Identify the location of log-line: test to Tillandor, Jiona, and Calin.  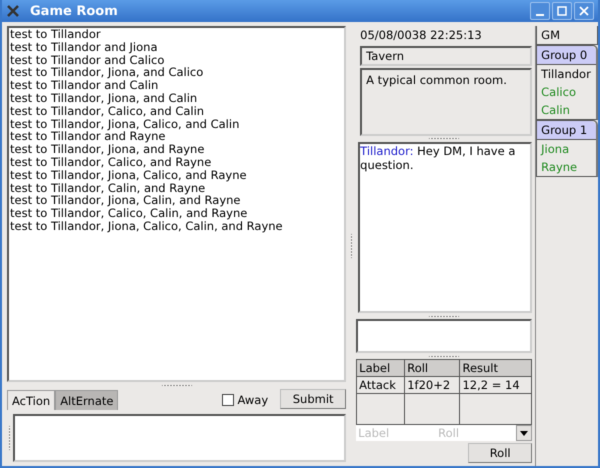
(104, 98).